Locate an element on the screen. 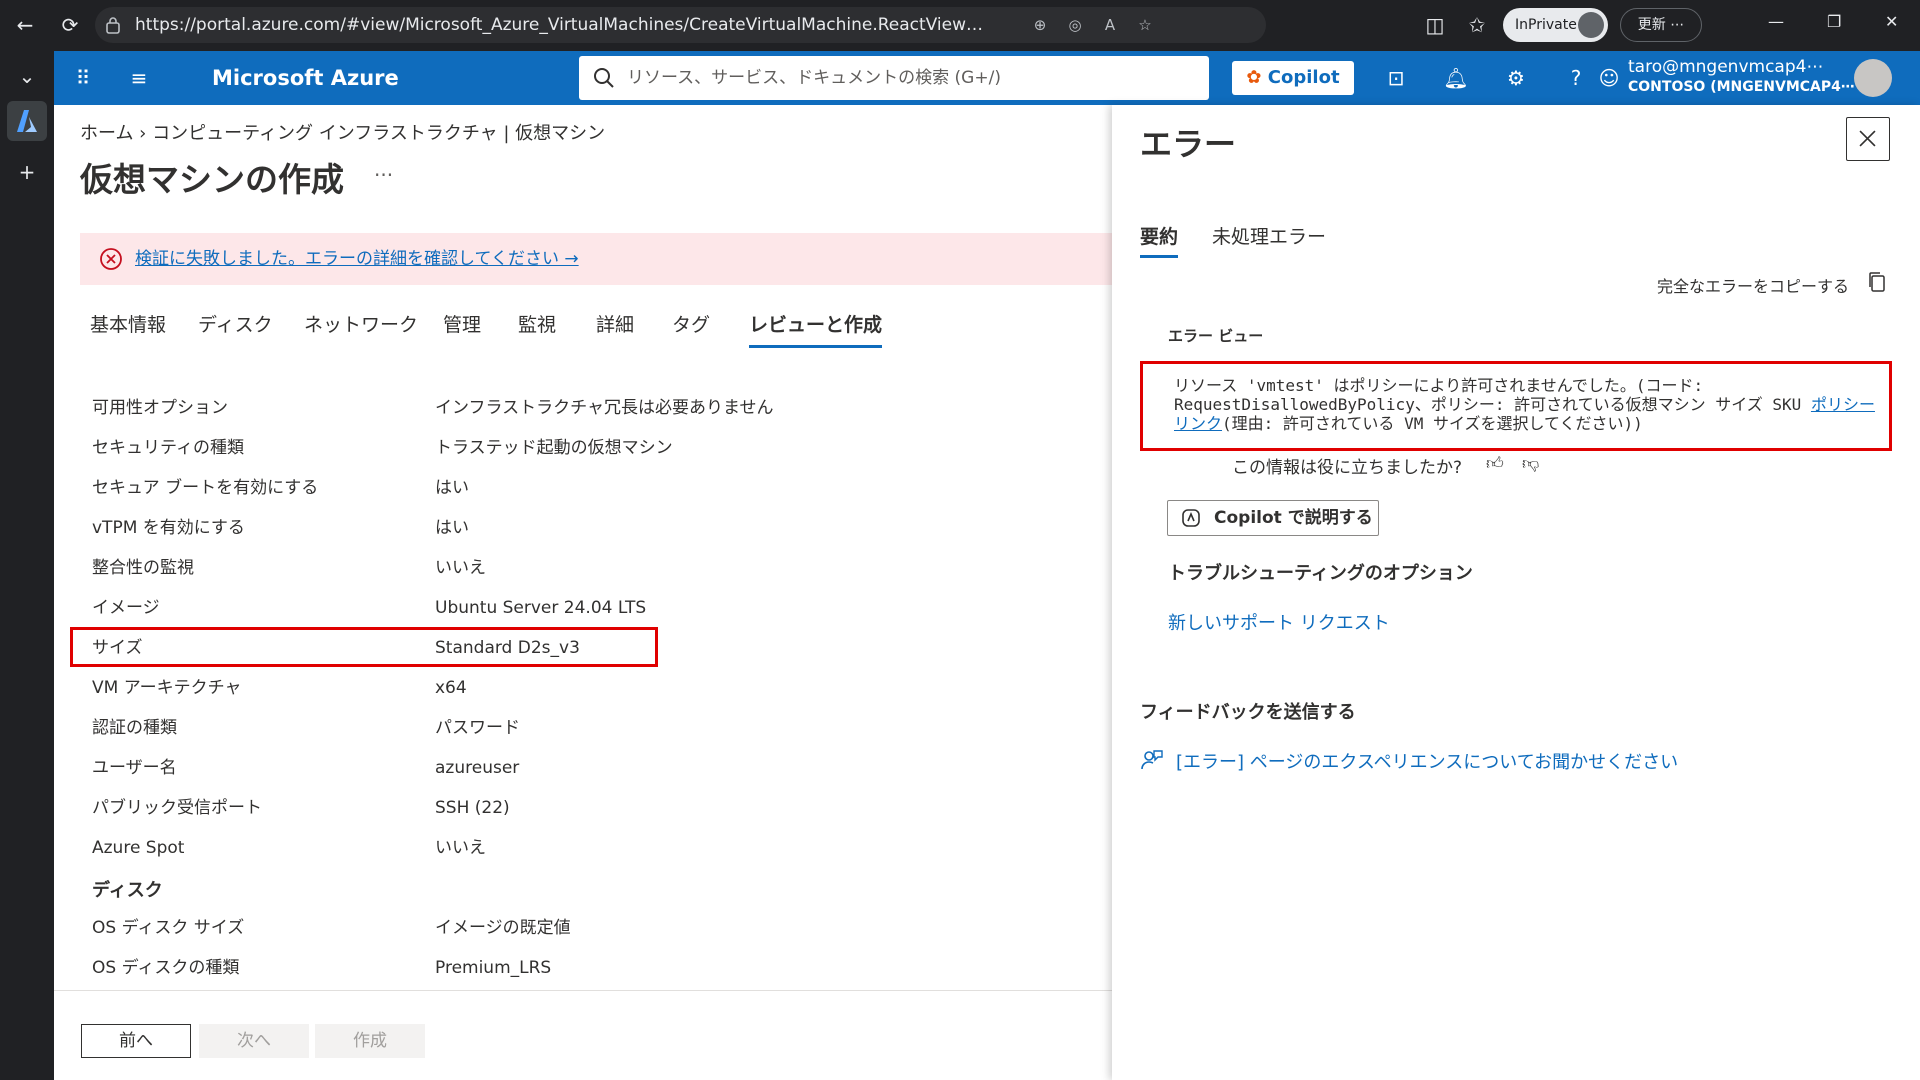 The height and width of the screenshot is (1080, 1920). search-input: リソース、サービス、ドキュメントの検索 (G+/) is located at coordinates (894, 78).